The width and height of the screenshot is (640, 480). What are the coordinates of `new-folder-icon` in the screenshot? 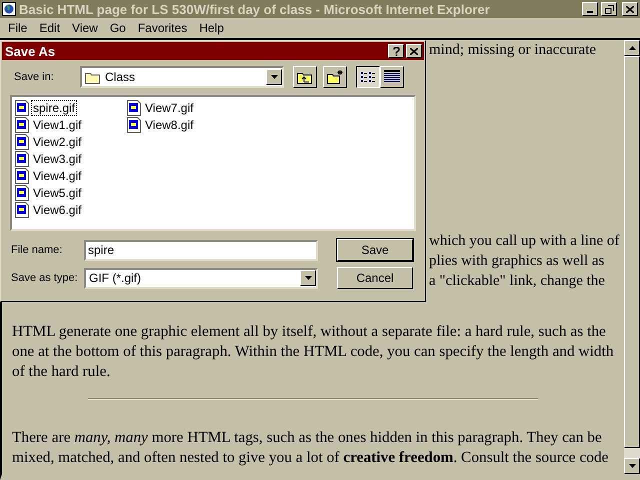 It's located at (335, 77).